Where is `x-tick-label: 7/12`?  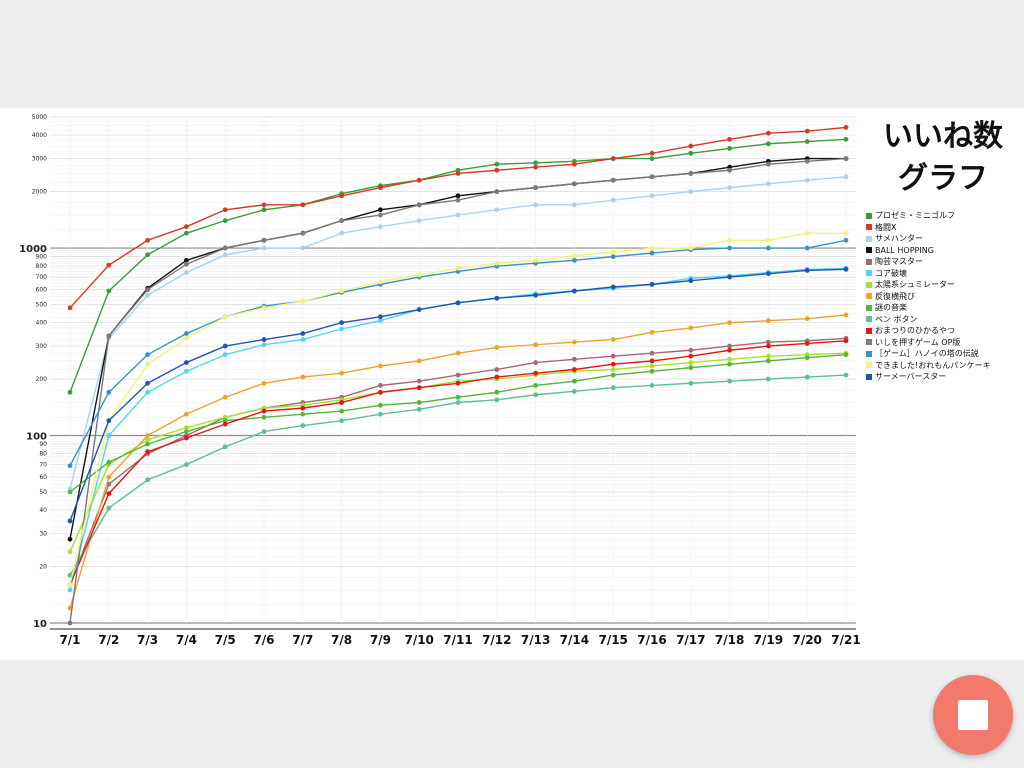 x-tick-label: 7/12 is located at coordinates (496, 640).